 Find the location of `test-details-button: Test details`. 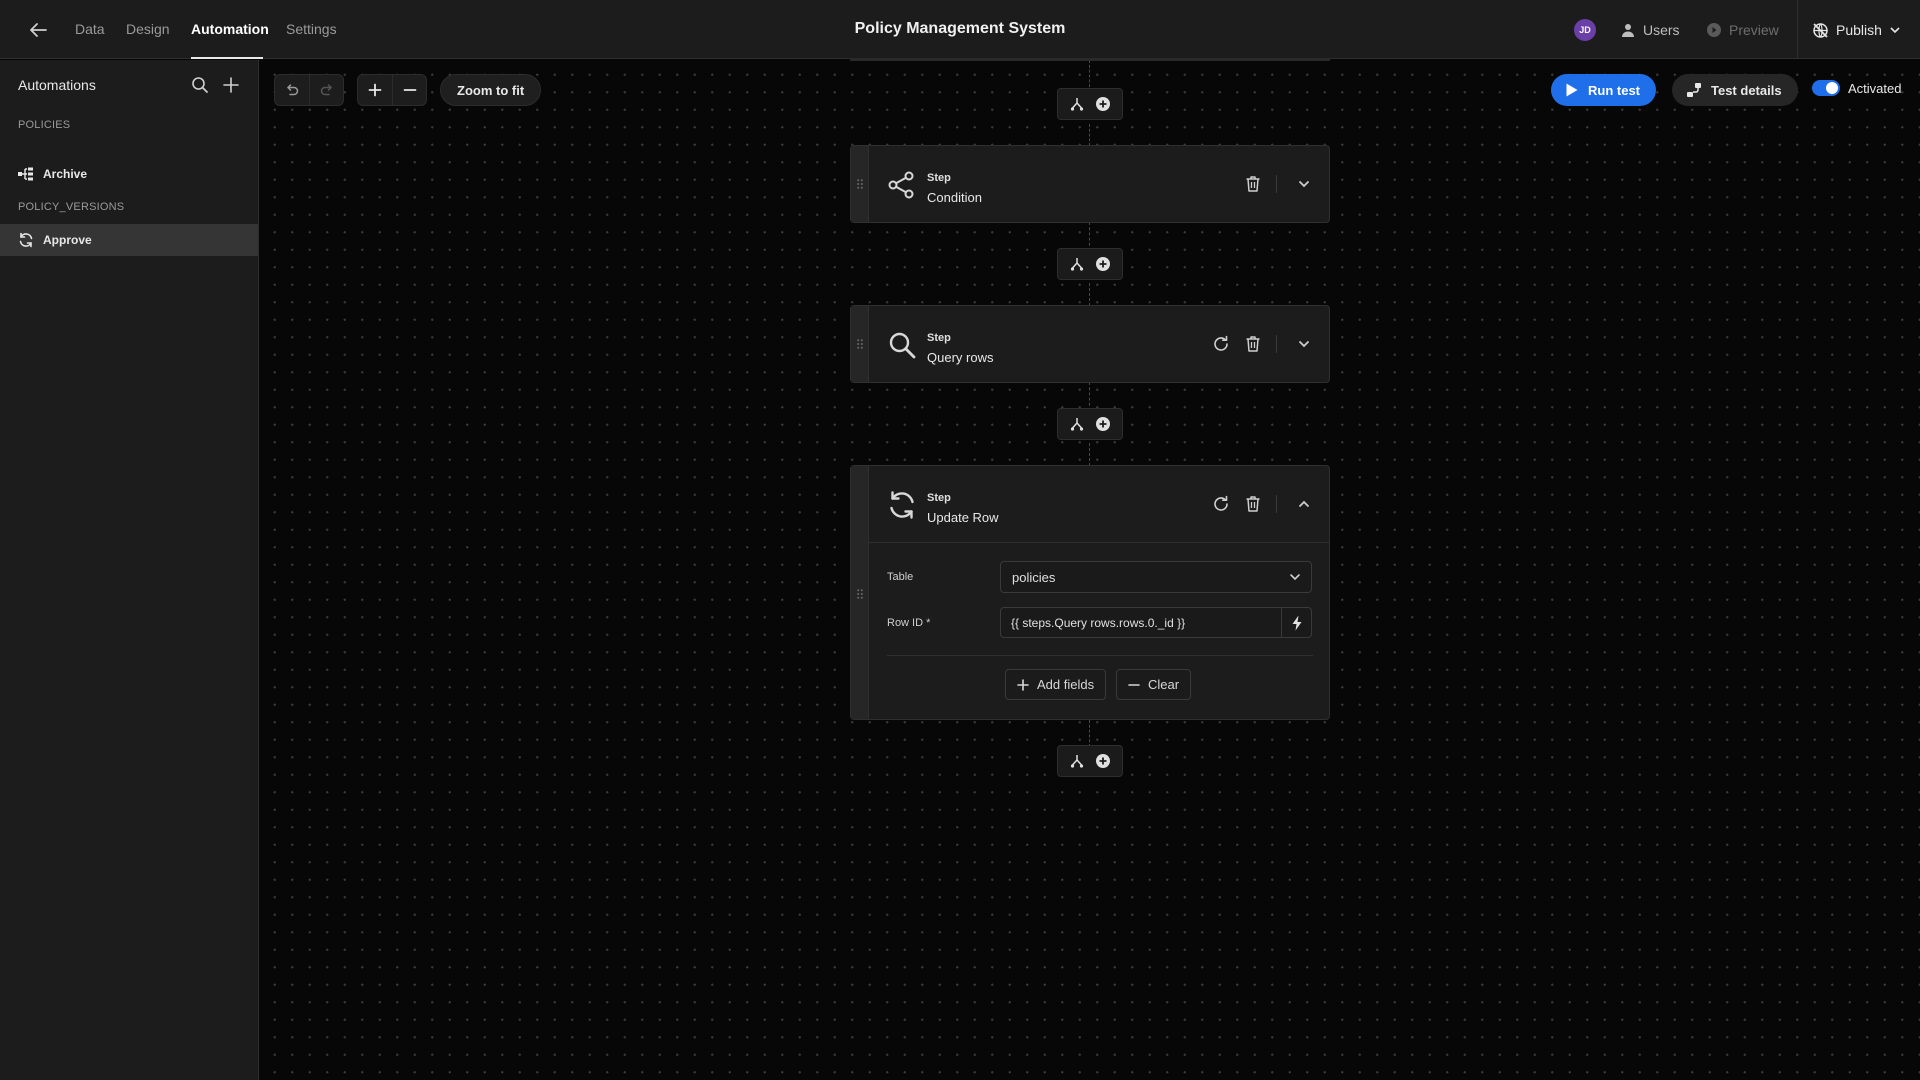

test-details-button: Test details is located at coordinates (1735, 90).